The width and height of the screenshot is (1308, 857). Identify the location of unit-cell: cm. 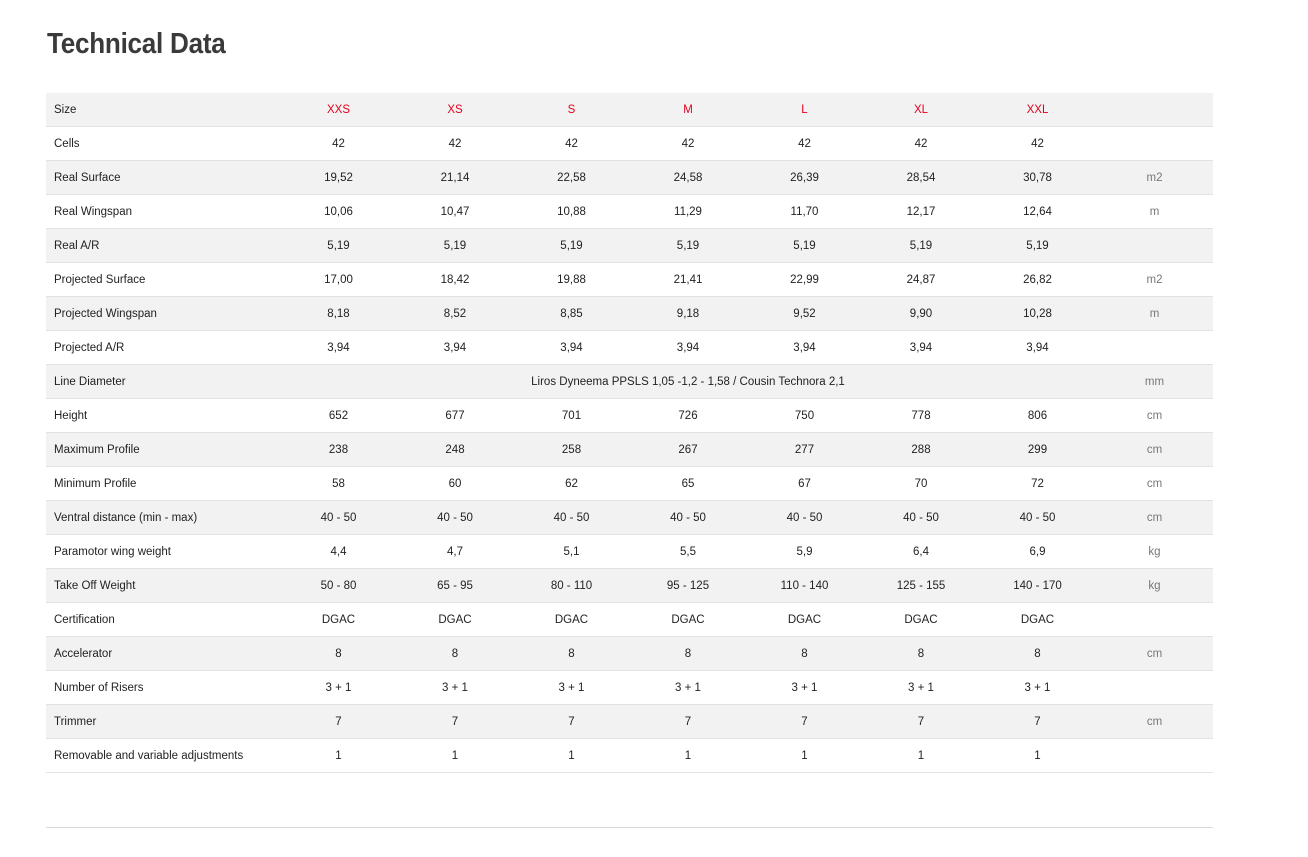
(1154, 449).